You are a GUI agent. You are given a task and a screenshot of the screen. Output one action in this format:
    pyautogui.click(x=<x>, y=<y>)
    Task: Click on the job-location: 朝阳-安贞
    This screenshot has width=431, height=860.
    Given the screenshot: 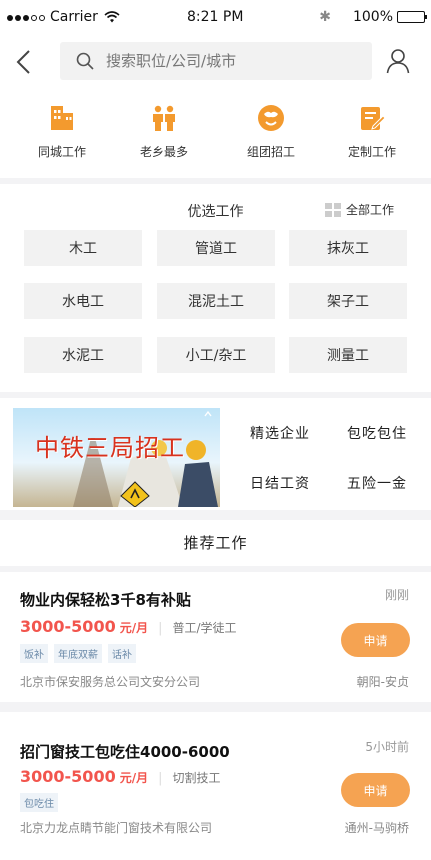 What is the action you would take?
    pyautogui.click(x=382, y=682)
    